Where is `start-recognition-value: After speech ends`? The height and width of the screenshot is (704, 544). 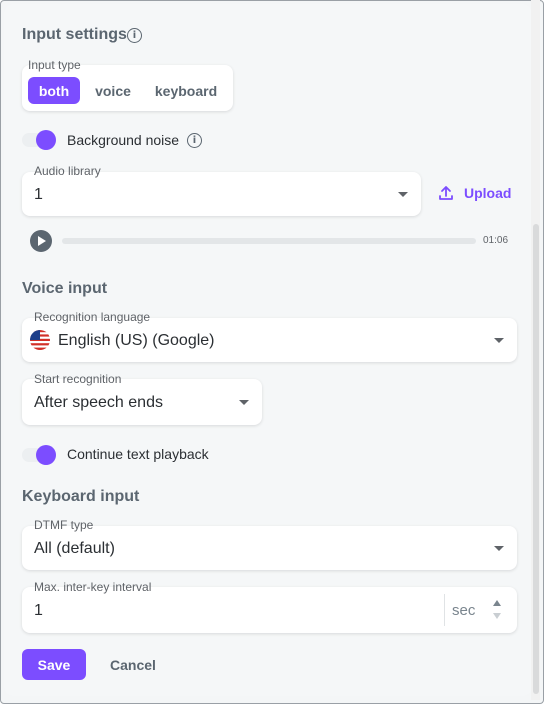 start-recognition-value: After speech ends is located at coordinates (98, 402).